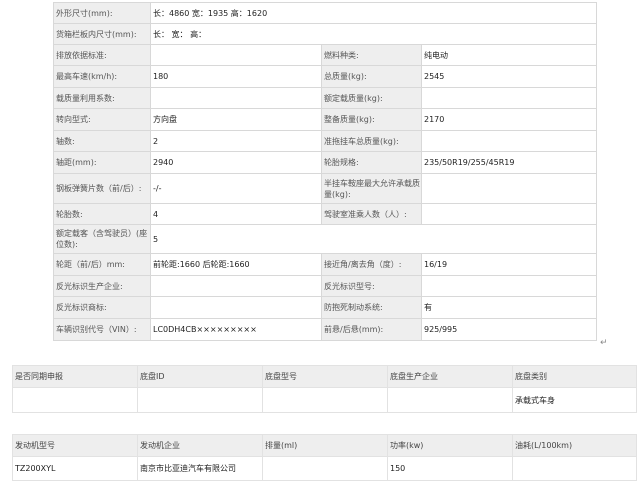  I want to click on spec-label: 反光标识生产企业:, so click(102, 286).